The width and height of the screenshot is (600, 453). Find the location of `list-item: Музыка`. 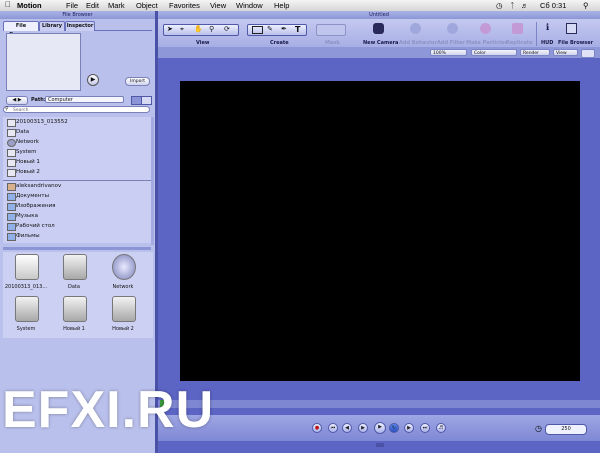

list-item: Музыка is located at coordinates (78, 216).